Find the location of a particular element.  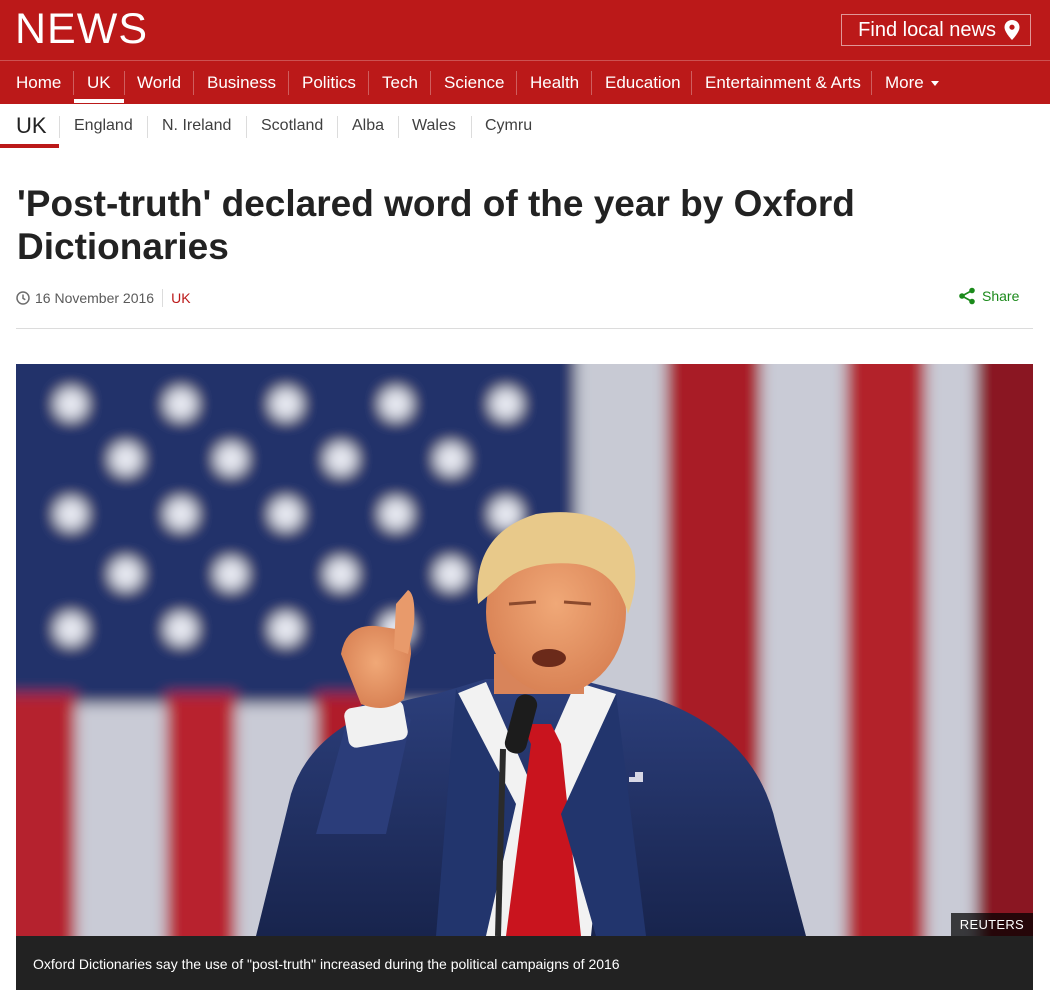

article-section-link: UK is located at coordinates (180, 298).